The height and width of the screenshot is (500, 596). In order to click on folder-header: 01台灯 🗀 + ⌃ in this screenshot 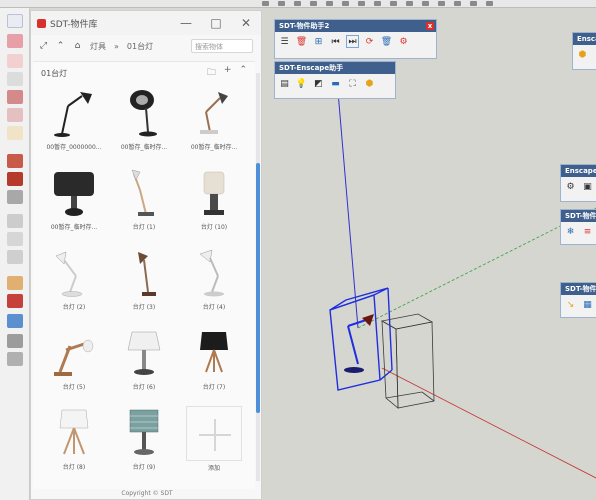, I will do `click(144, 73)`.